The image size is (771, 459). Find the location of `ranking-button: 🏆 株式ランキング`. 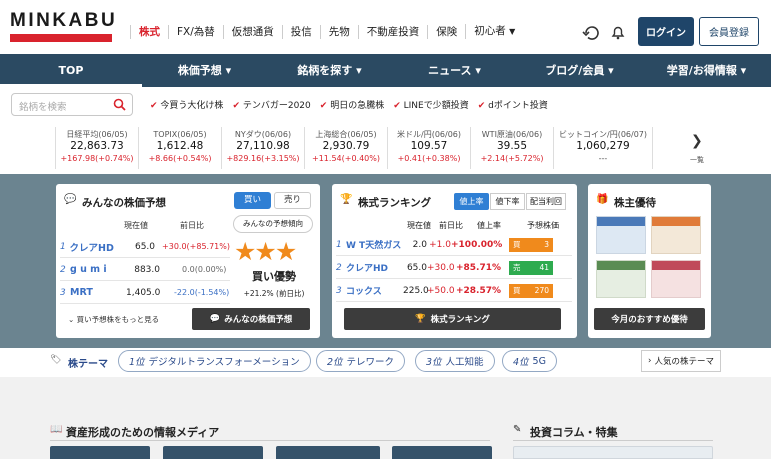

ranking-button: 🏆 株式ランキング is located at coordinates (452, 319).